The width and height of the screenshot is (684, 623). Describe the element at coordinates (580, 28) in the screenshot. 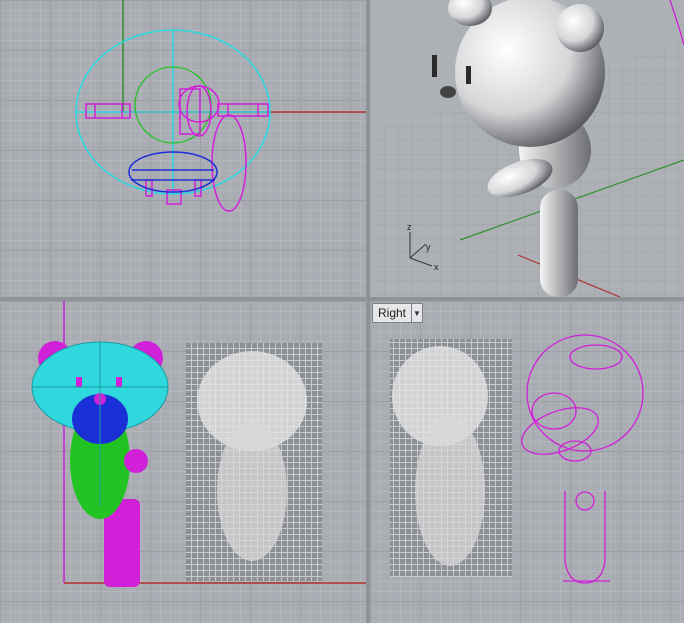

I see `bear-ear-shape` at that location.